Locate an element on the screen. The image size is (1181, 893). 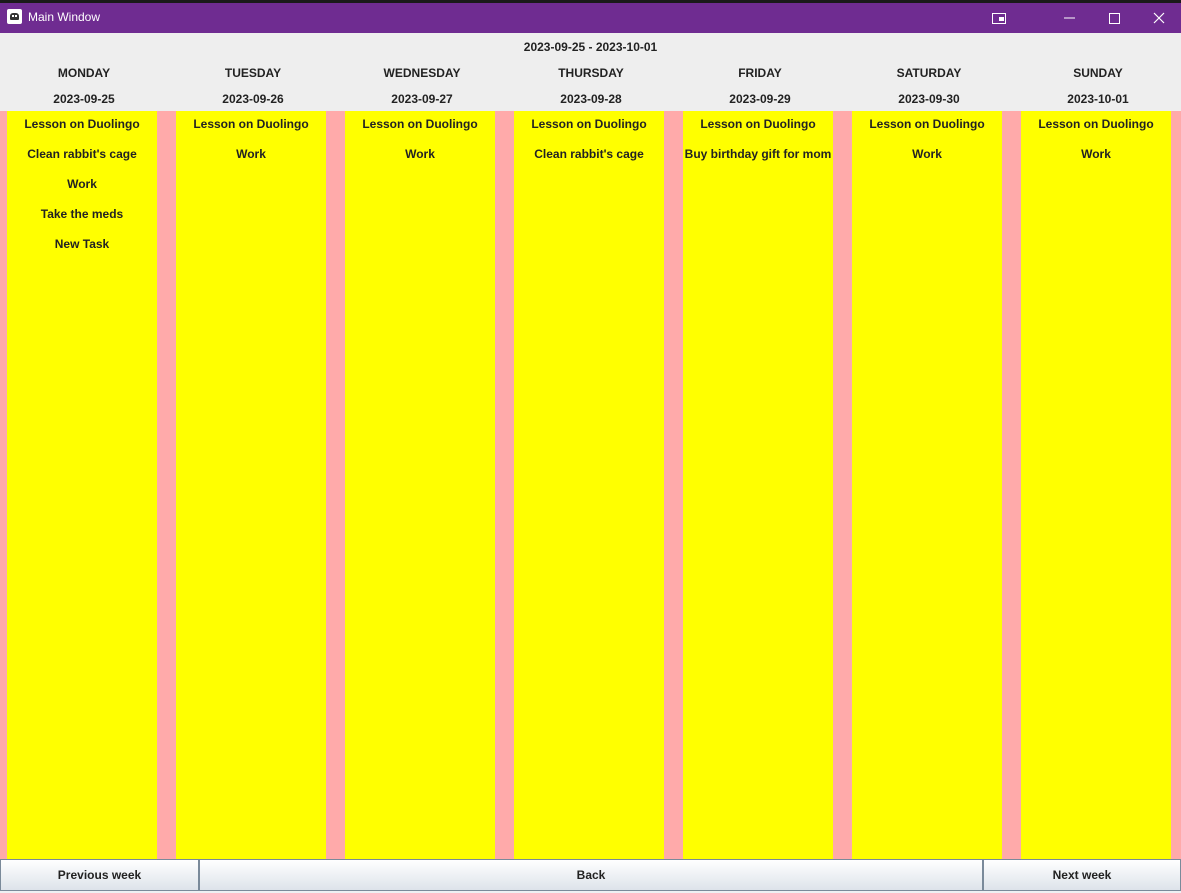
day-date-saturday: 2023-09-30 is located at coordinates (929, 99).